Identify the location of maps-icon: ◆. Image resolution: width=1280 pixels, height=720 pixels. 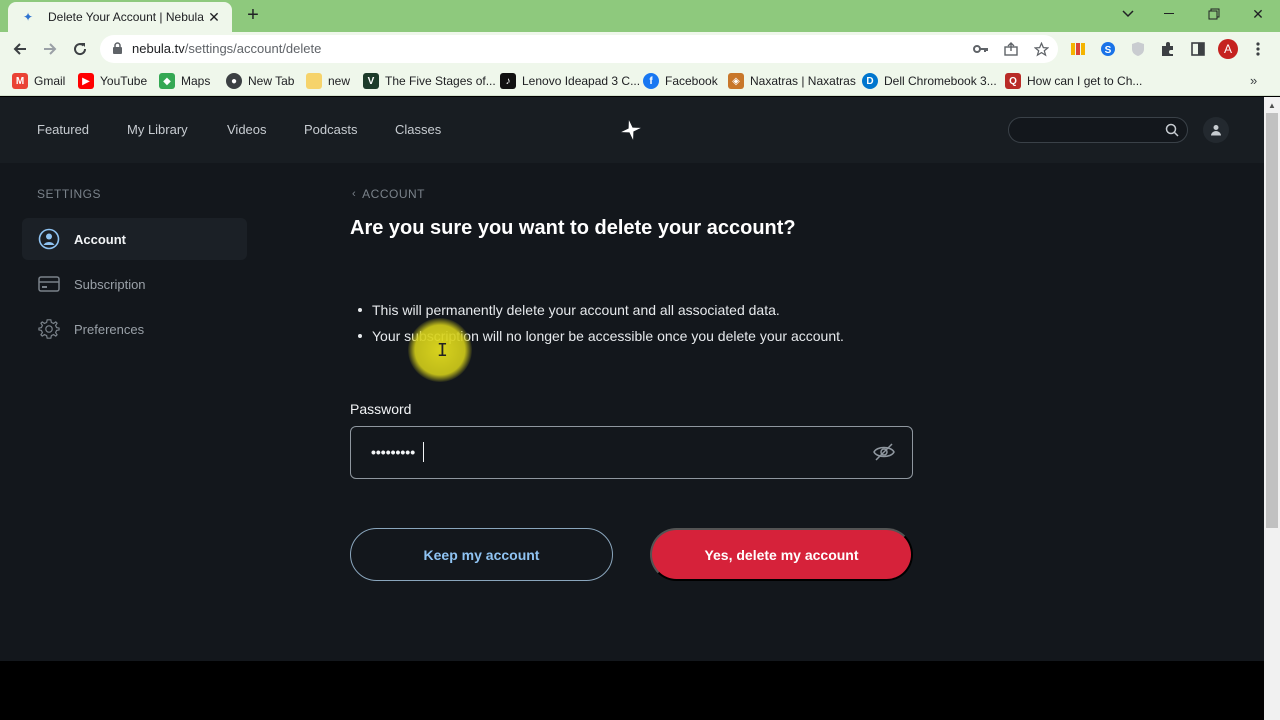
(167, 81).